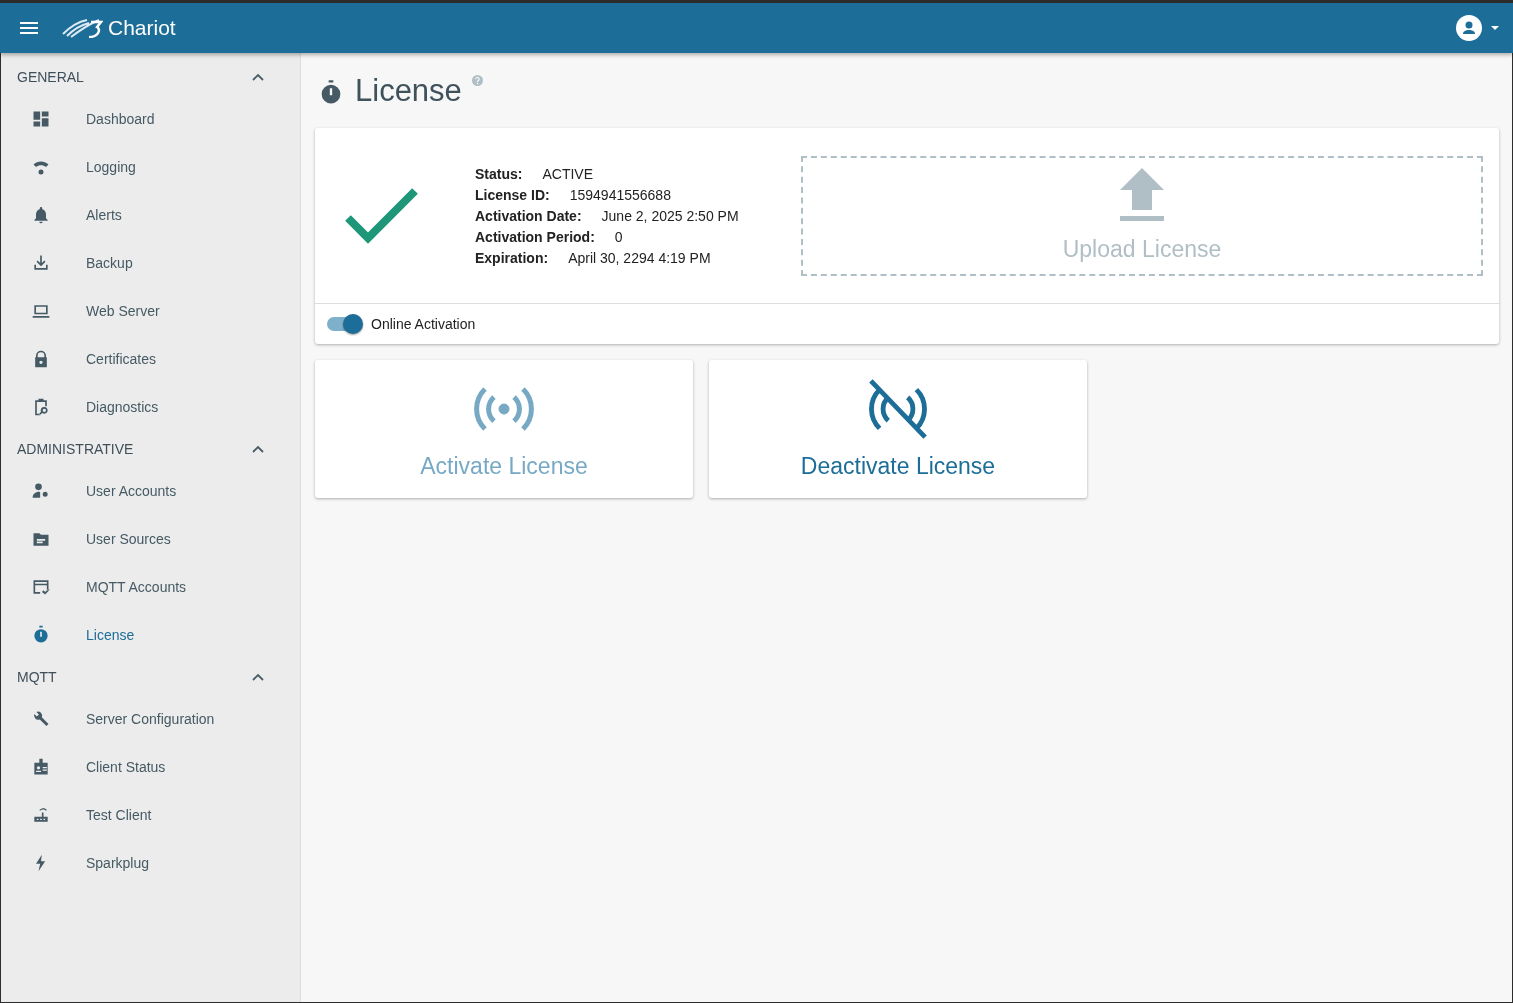 The image size is (1513, 1003). I want to click on field-value: 0, so click(618, 236).